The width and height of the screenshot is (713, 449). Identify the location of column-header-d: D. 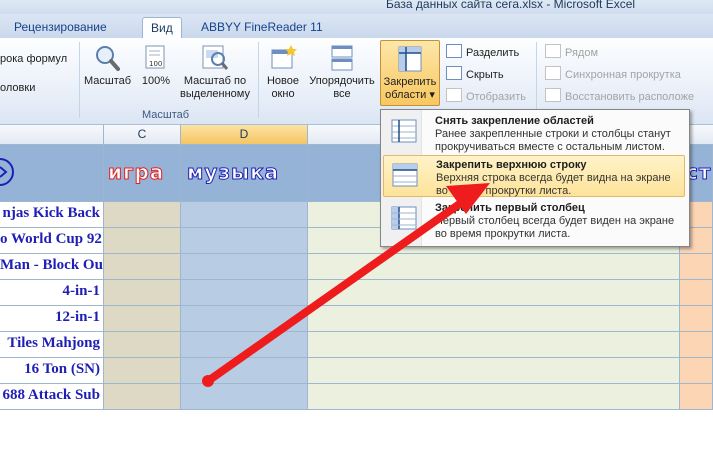
(244, 135).